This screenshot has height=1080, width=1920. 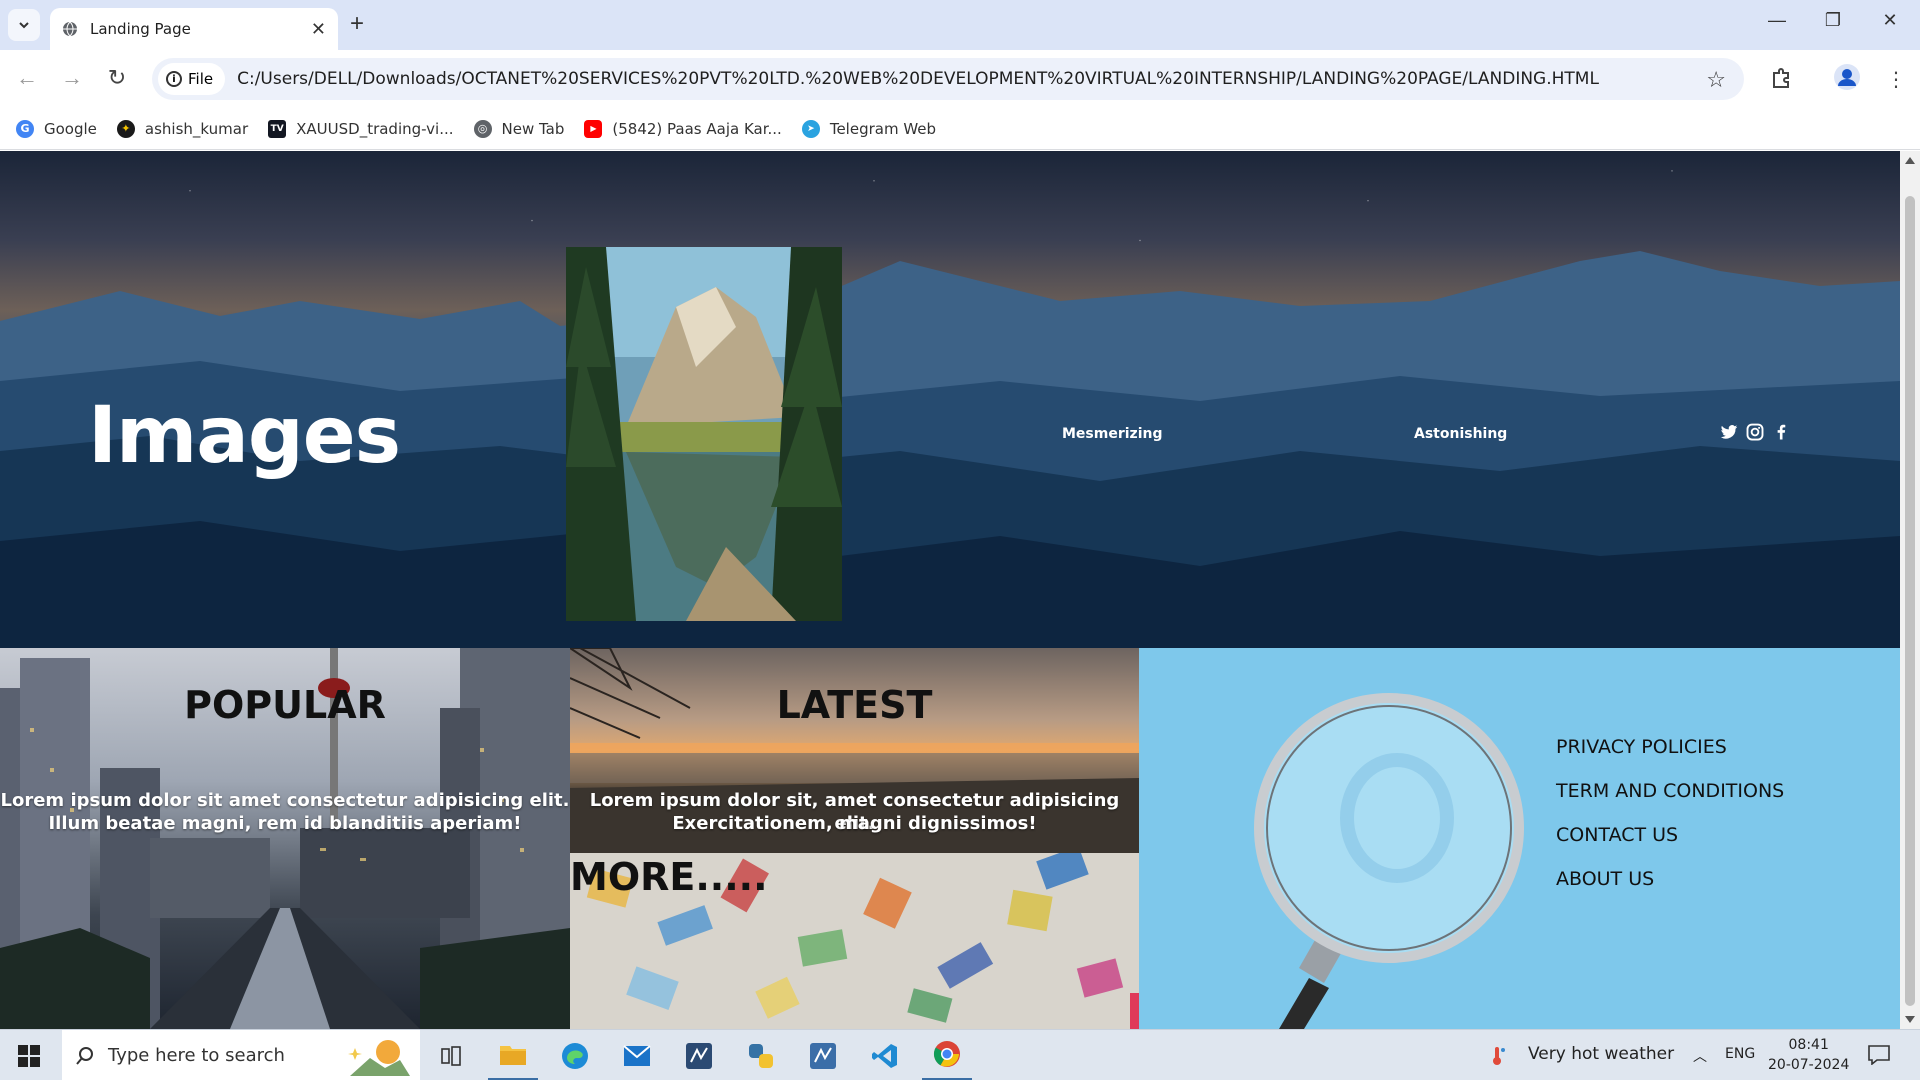 What do you see at coordinates (1389, 861) in the screenshot?
I see `magnifying-glass-image` at bounding box center [1389, 861].